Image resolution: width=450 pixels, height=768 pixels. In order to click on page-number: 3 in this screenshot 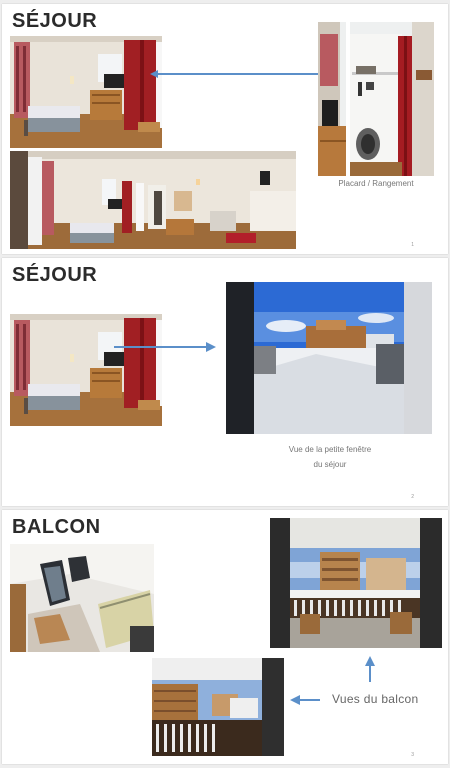, I will do `click(412, 755)`.